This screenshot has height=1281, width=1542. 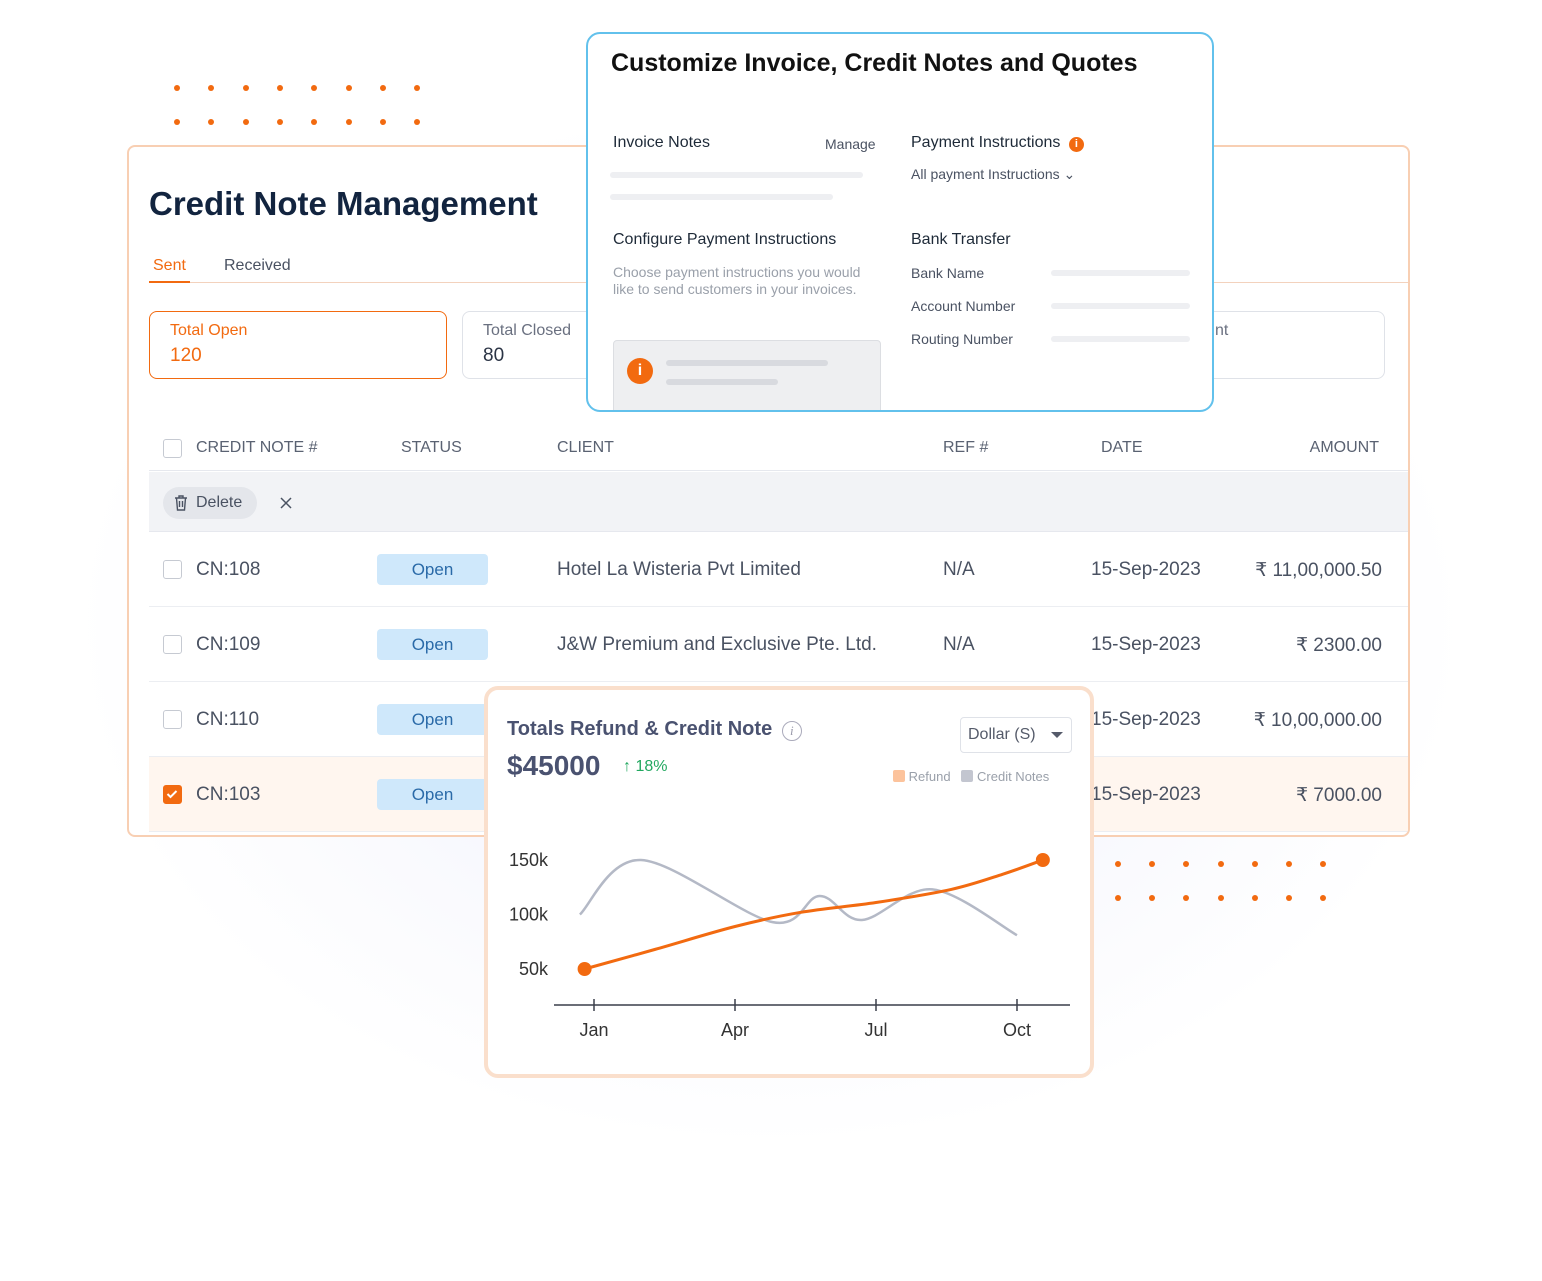 I want to click on bank-name-field, so click(x=1120, y=273).